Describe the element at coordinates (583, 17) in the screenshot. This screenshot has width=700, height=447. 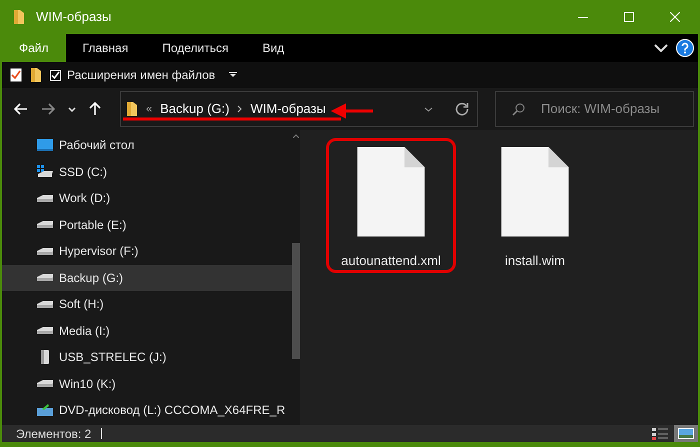
I see `minimize-icon` at that location.